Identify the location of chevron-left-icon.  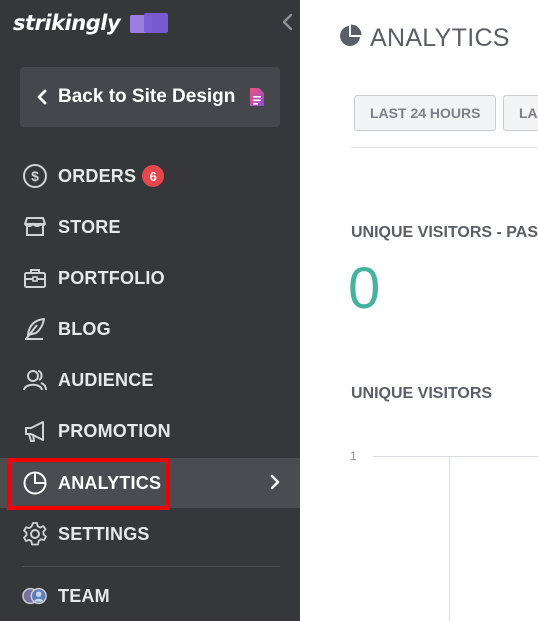
(42, 97).